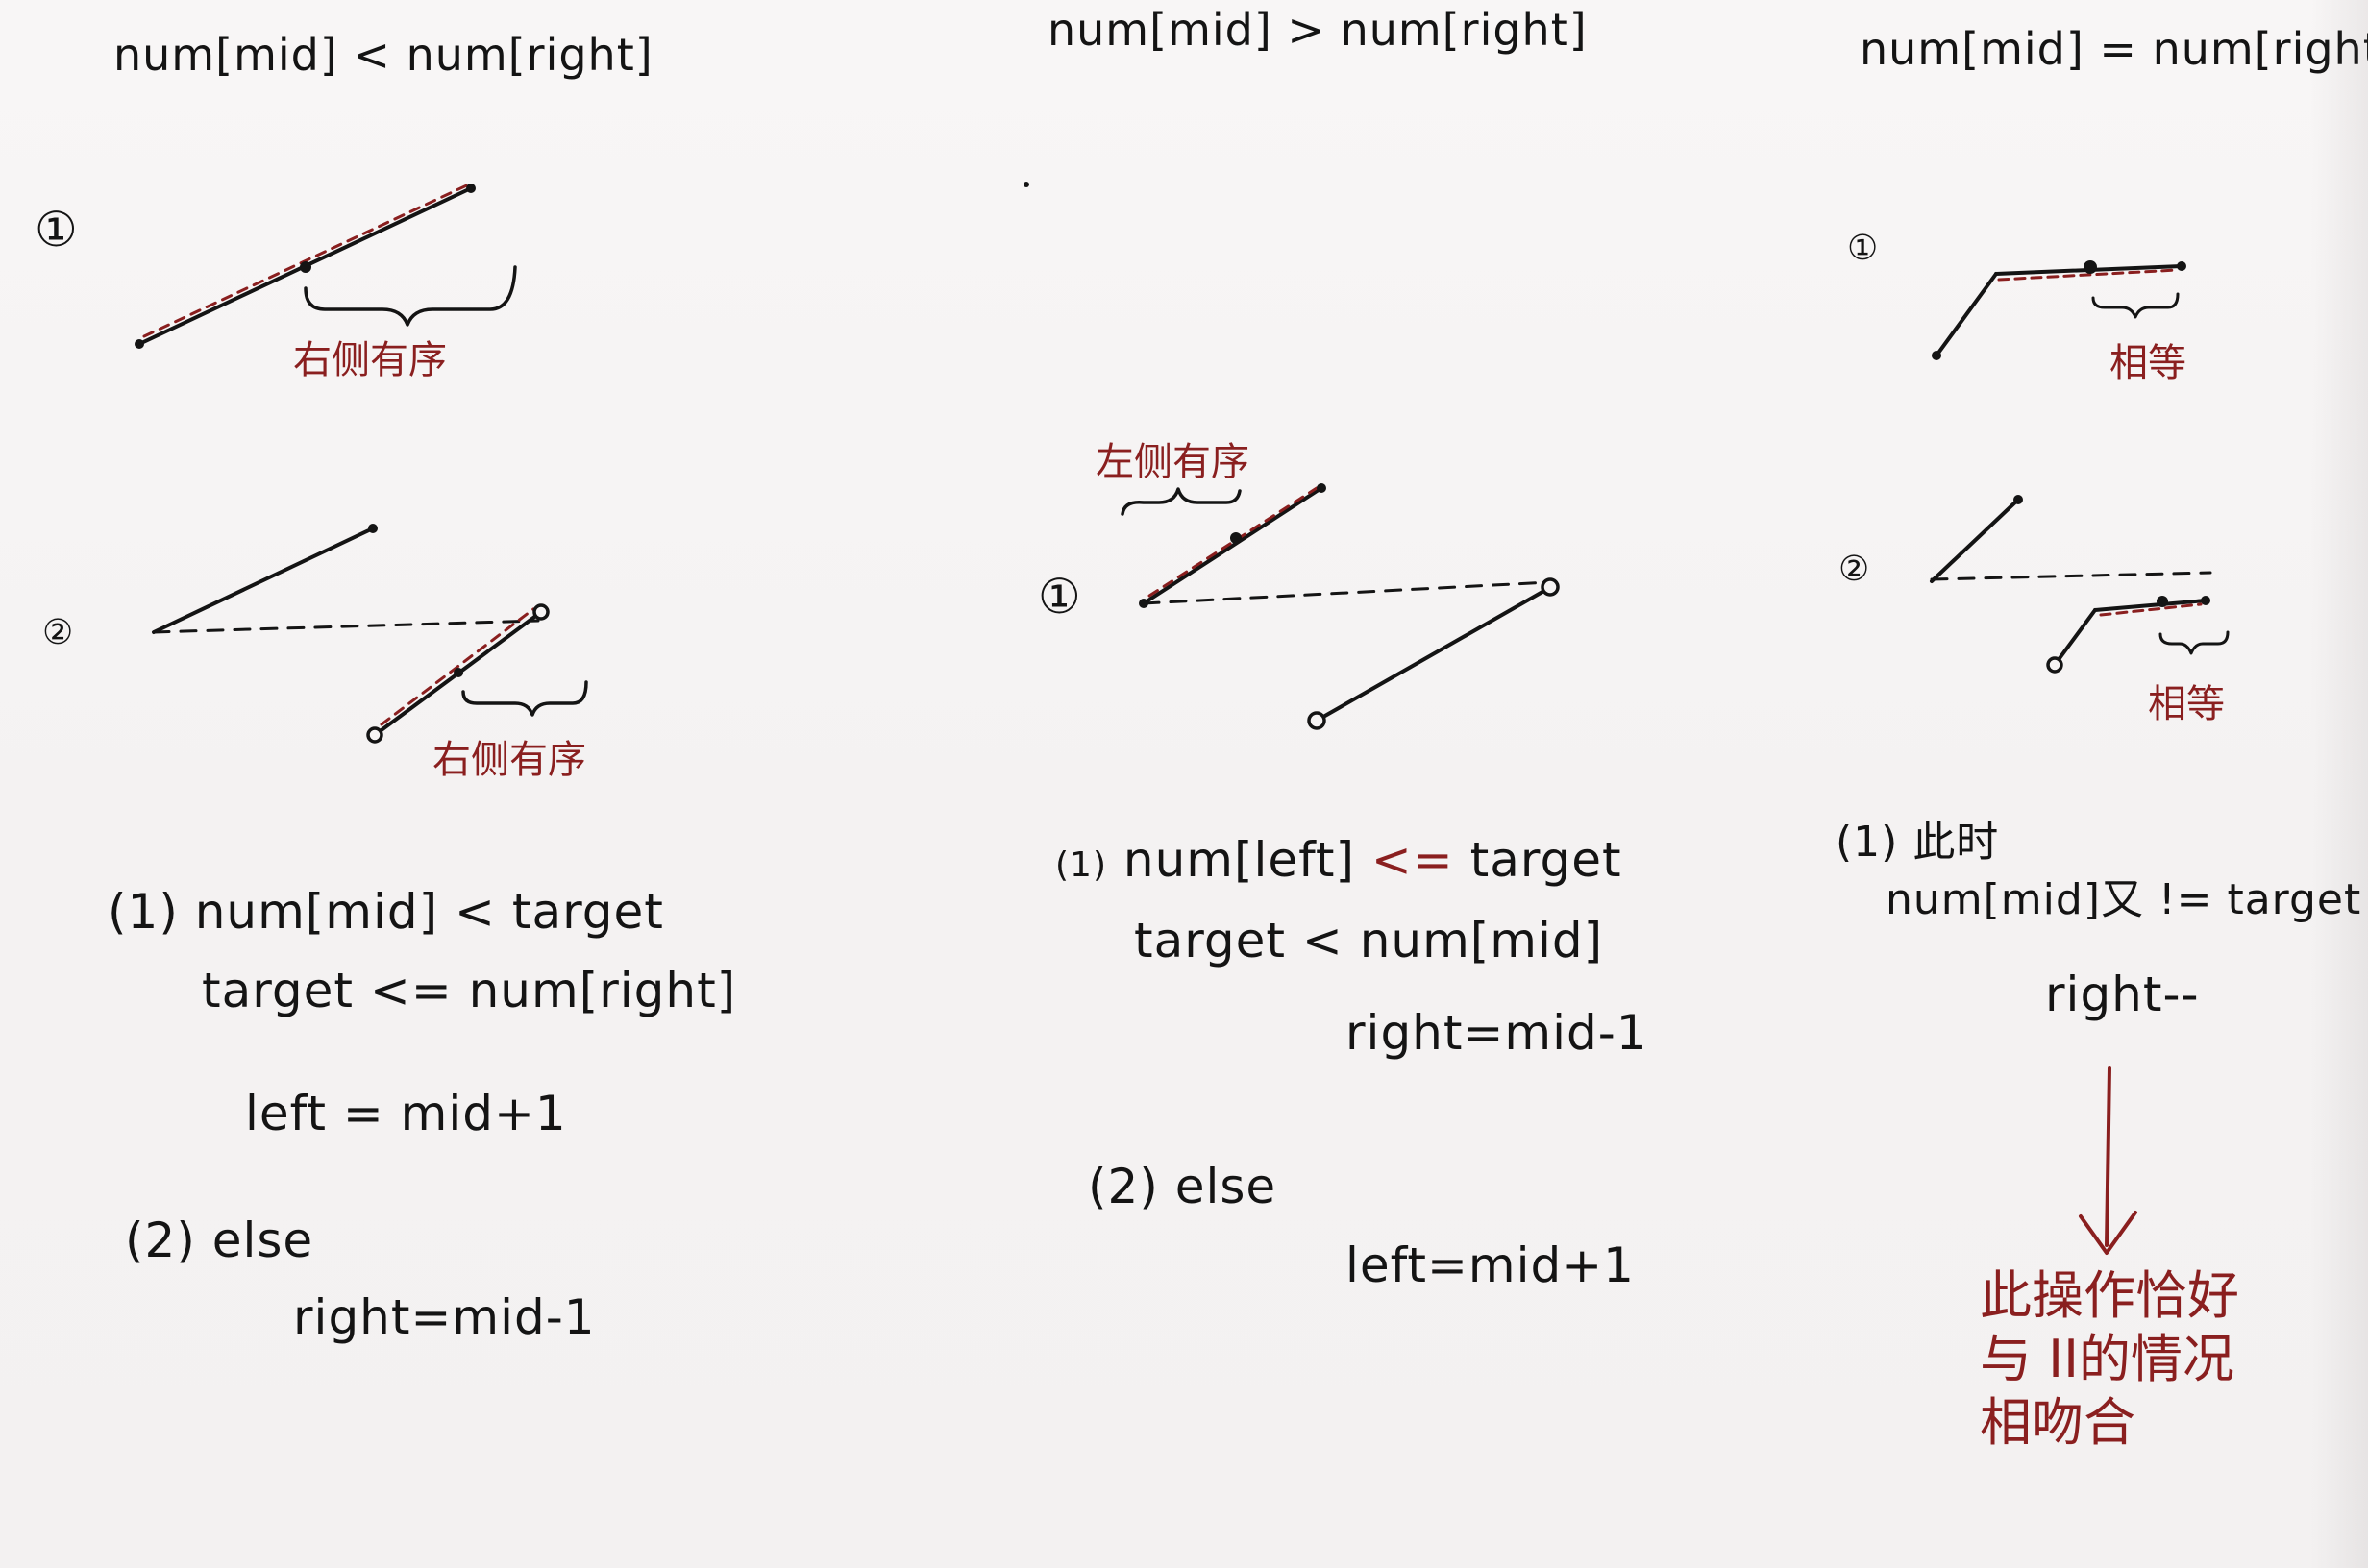 The height and width of the screenshot is (1568, 2368). I want to click on stray-dot, so click(1026, 185).